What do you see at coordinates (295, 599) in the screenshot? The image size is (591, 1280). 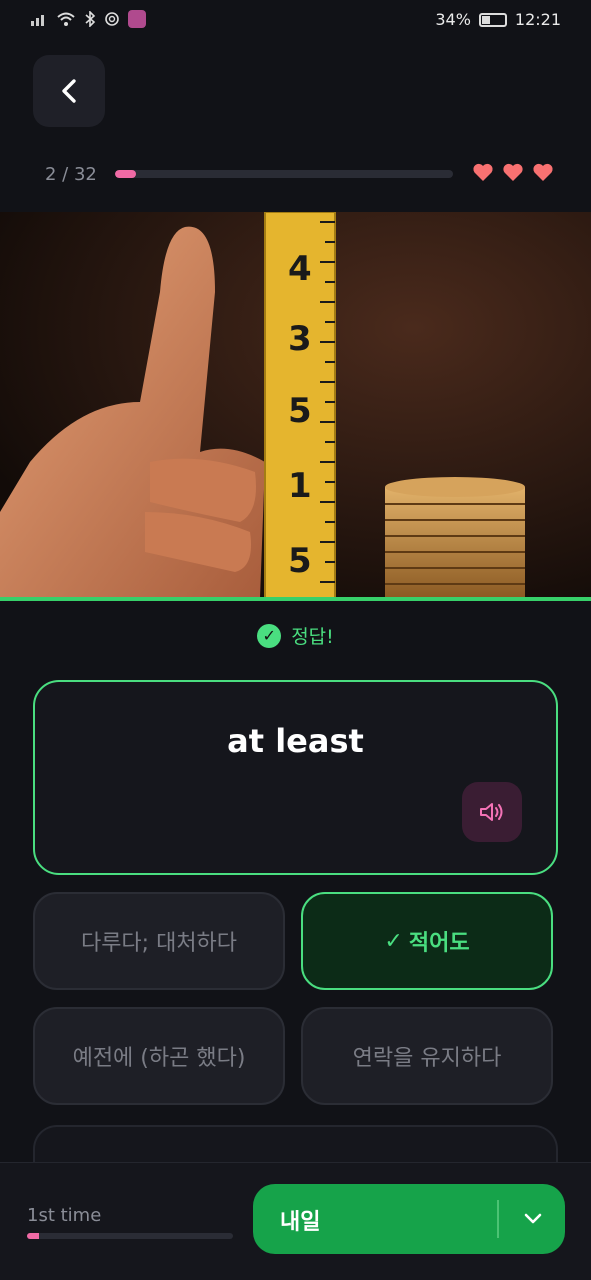 I see `answer-indicator-line` at bounding box center [295, 599].